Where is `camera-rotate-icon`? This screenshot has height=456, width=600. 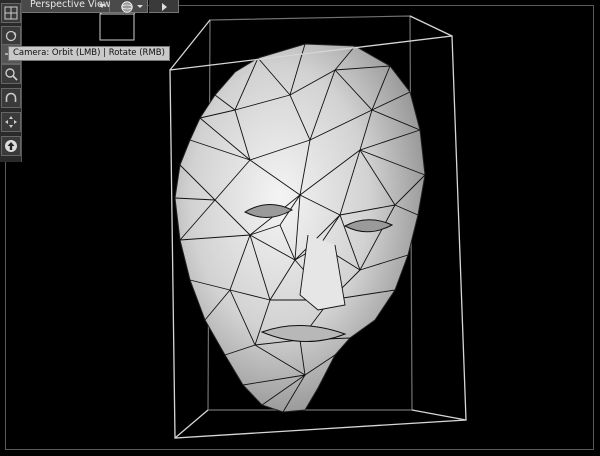 camera-rotate-icon is located at coordinates (11, 97).